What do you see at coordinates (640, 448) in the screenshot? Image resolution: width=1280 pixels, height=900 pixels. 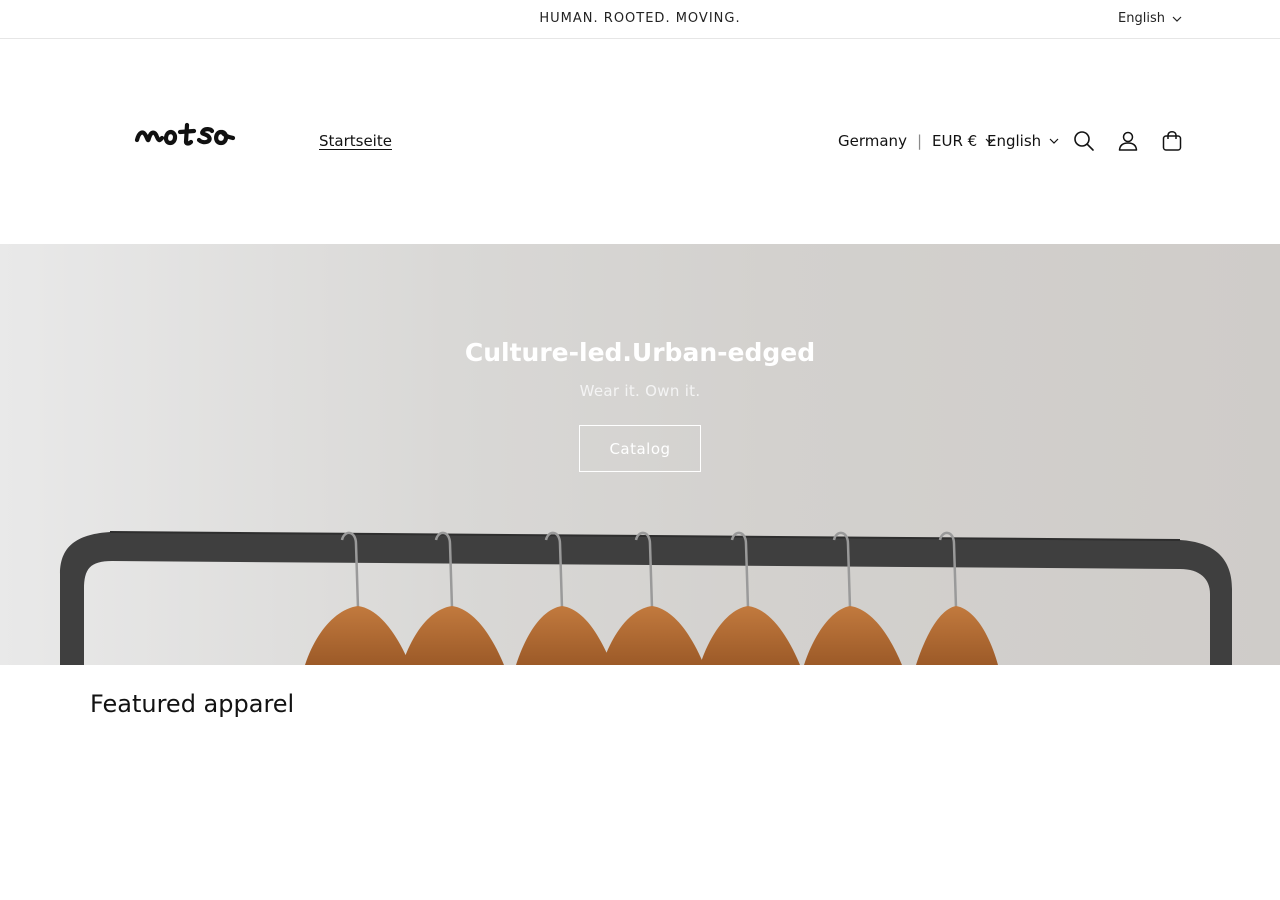 I see `catalog-button: Catalog` at bounding box center [640, 448].